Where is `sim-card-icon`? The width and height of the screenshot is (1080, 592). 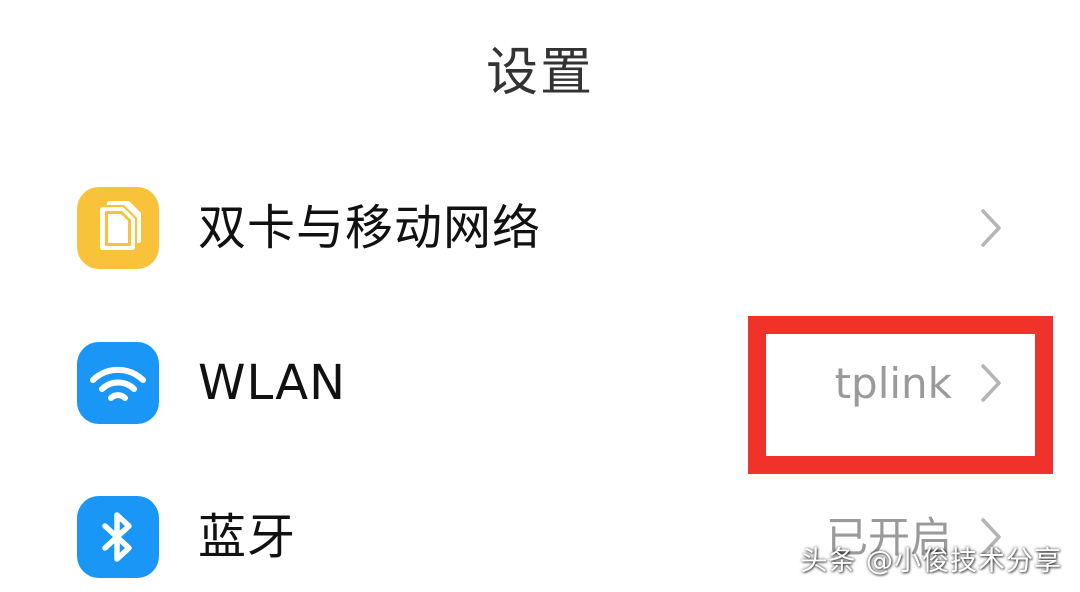 sim-card-icon is located at coordinates (118, 228).